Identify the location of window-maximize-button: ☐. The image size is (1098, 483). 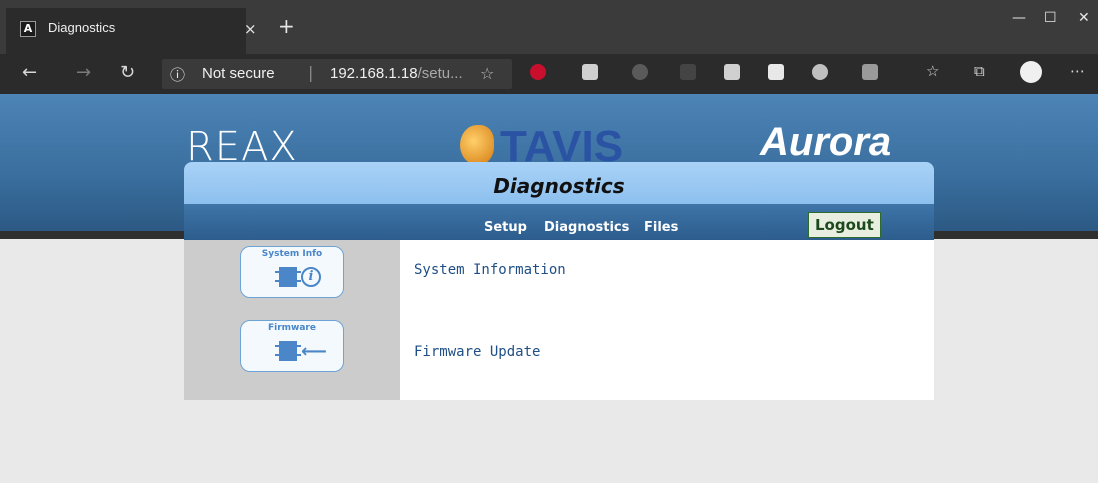
(1050, 18).